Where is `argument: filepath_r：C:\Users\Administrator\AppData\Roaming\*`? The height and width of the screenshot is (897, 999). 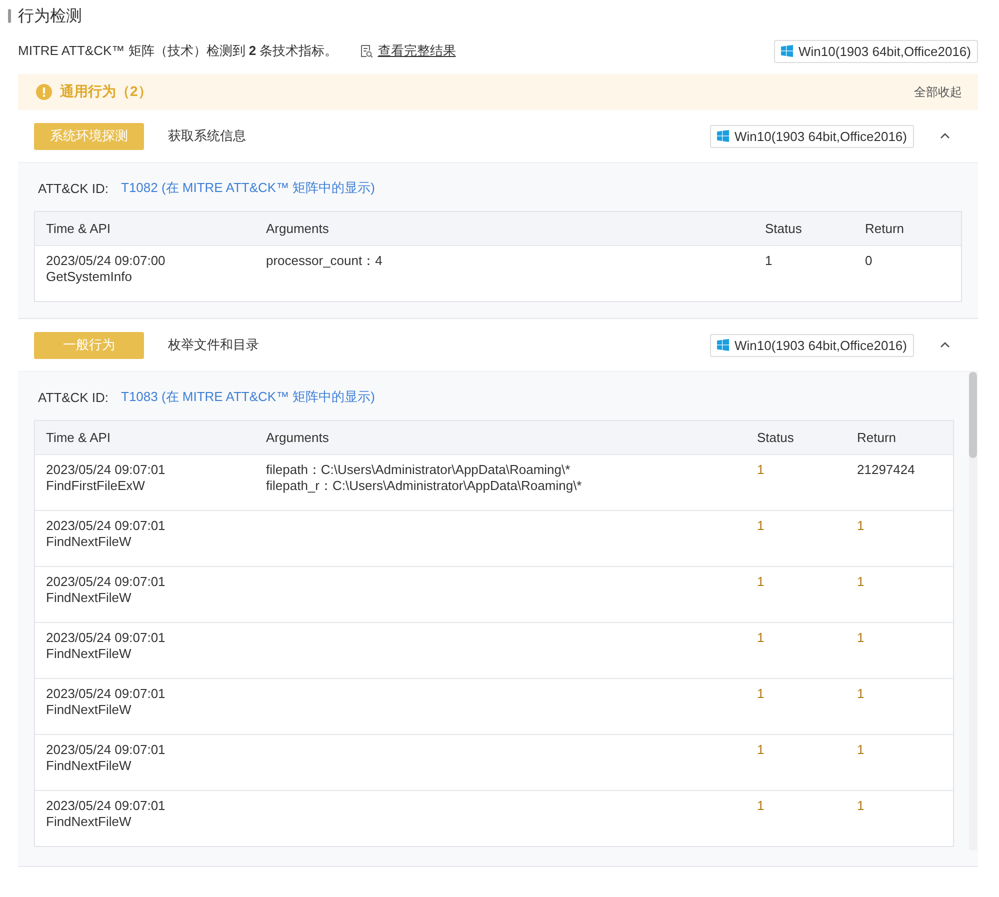
argument: filepath_r：C:\Users\Administrator\AppData\Roaming\* is located at coordinates (424, 486).